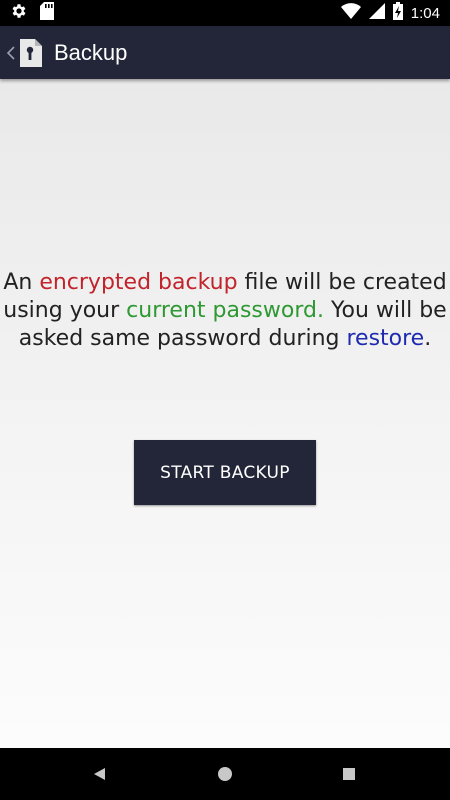 This screenshot has height=800, width=450. What do you see at coordinates (47, 13) in the screenshot?
I see `sd-card-icon` at bounding box center [47, 13].